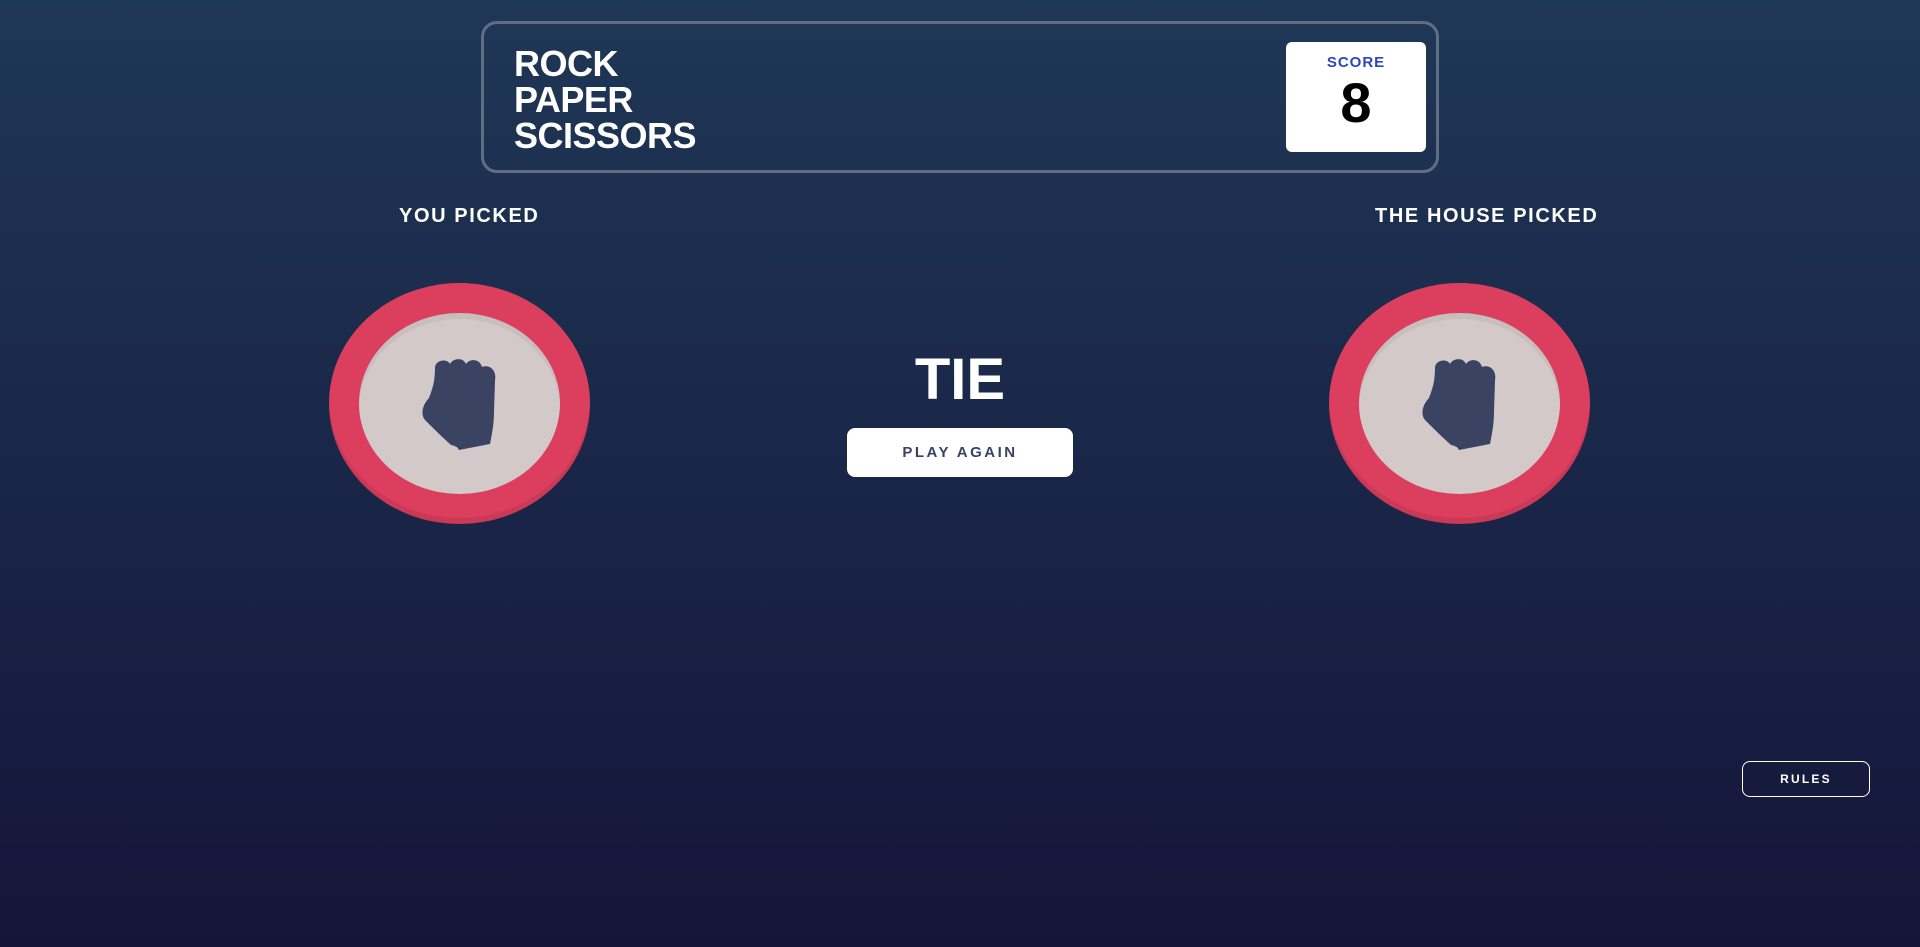 The width and height of the screenshot is (1920, 947). I want to click on score-box: SCORE 8, so click(1356, 97).